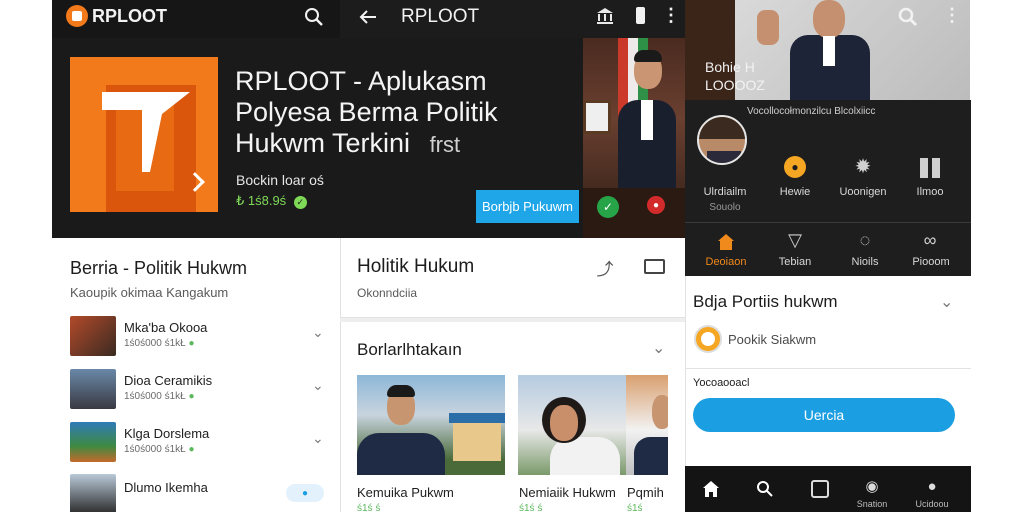 This screenshot has height=512, width=1024. Describe the element at coordinates (931, 262) in the screenshot. I see `menu-tab-label: Piooom` at that location.